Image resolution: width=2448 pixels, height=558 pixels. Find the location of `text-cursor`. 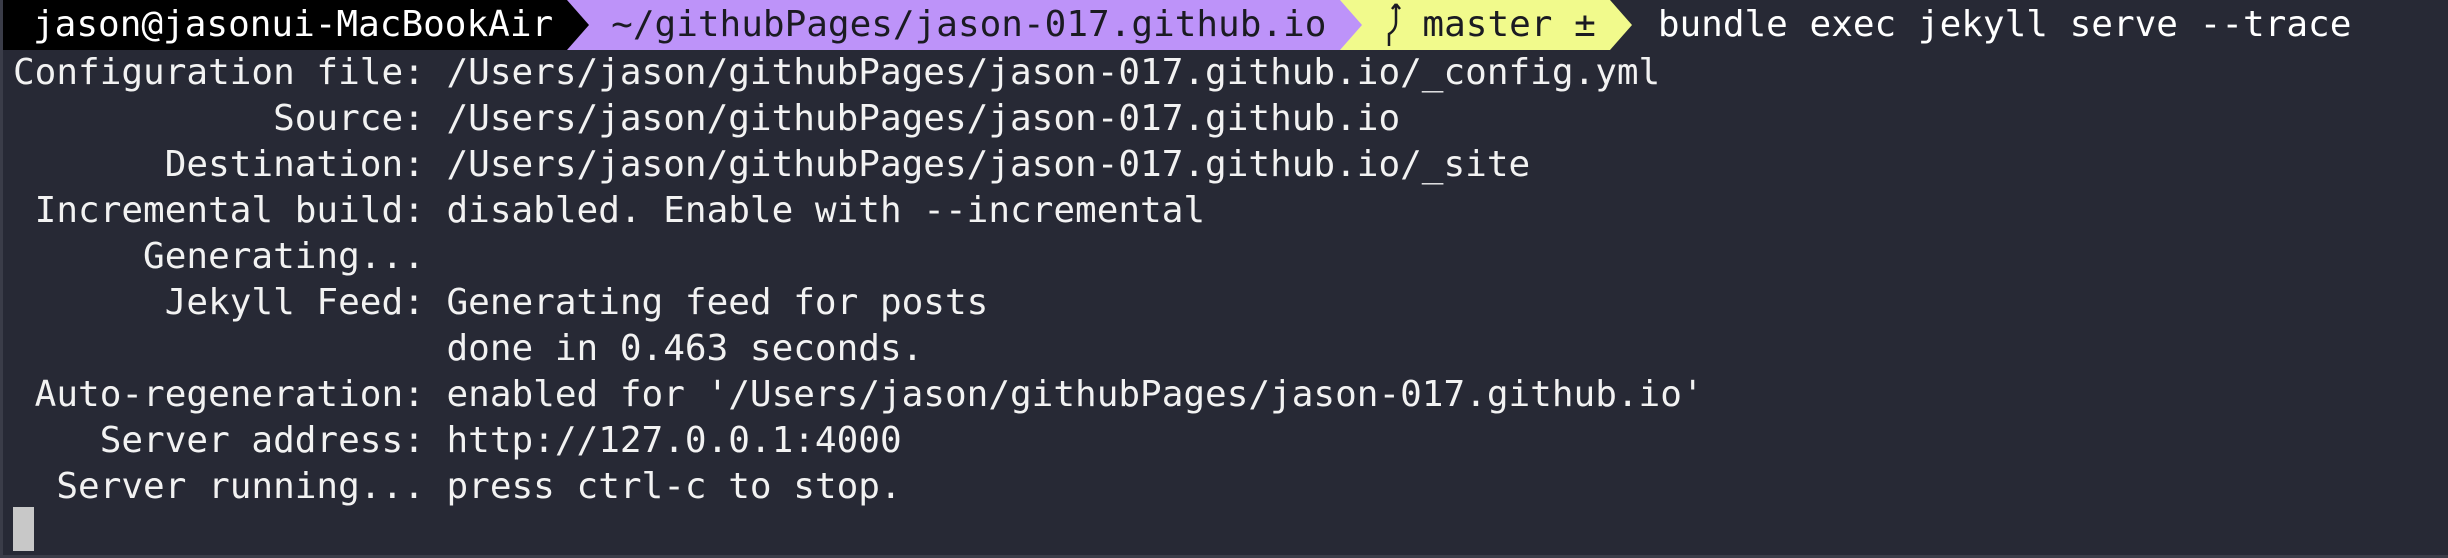

text-cursor is located at coordinates (23, 529).